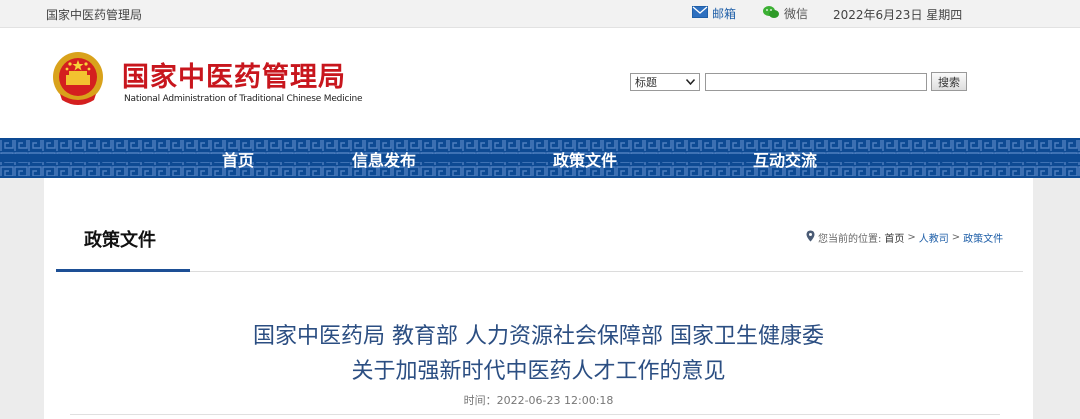 The height and width of the screenshot is (419, 1080). I want to click on search-bar: 标题 搜索, so click(798, 81).